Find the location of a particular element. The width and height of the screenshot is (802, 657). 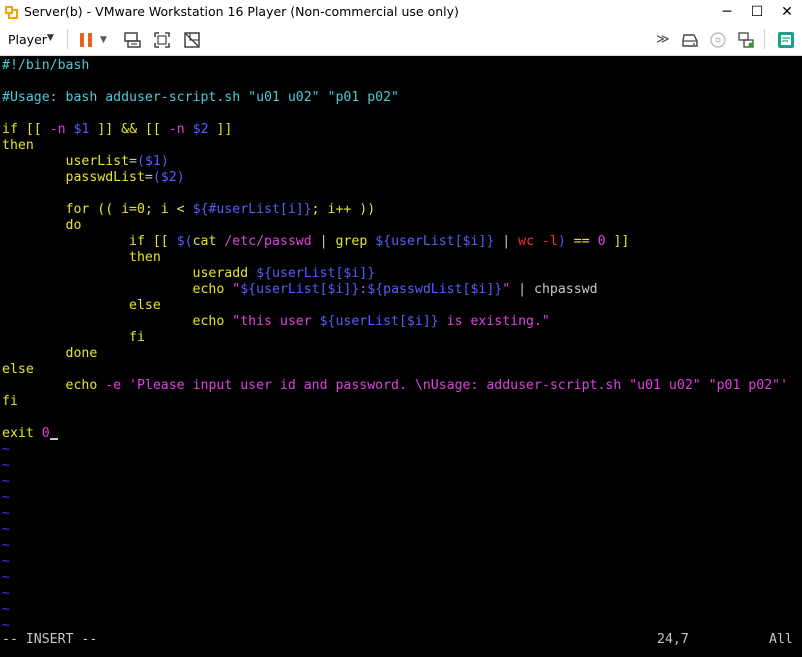

code-token: else is located at coordinates (81, 305).